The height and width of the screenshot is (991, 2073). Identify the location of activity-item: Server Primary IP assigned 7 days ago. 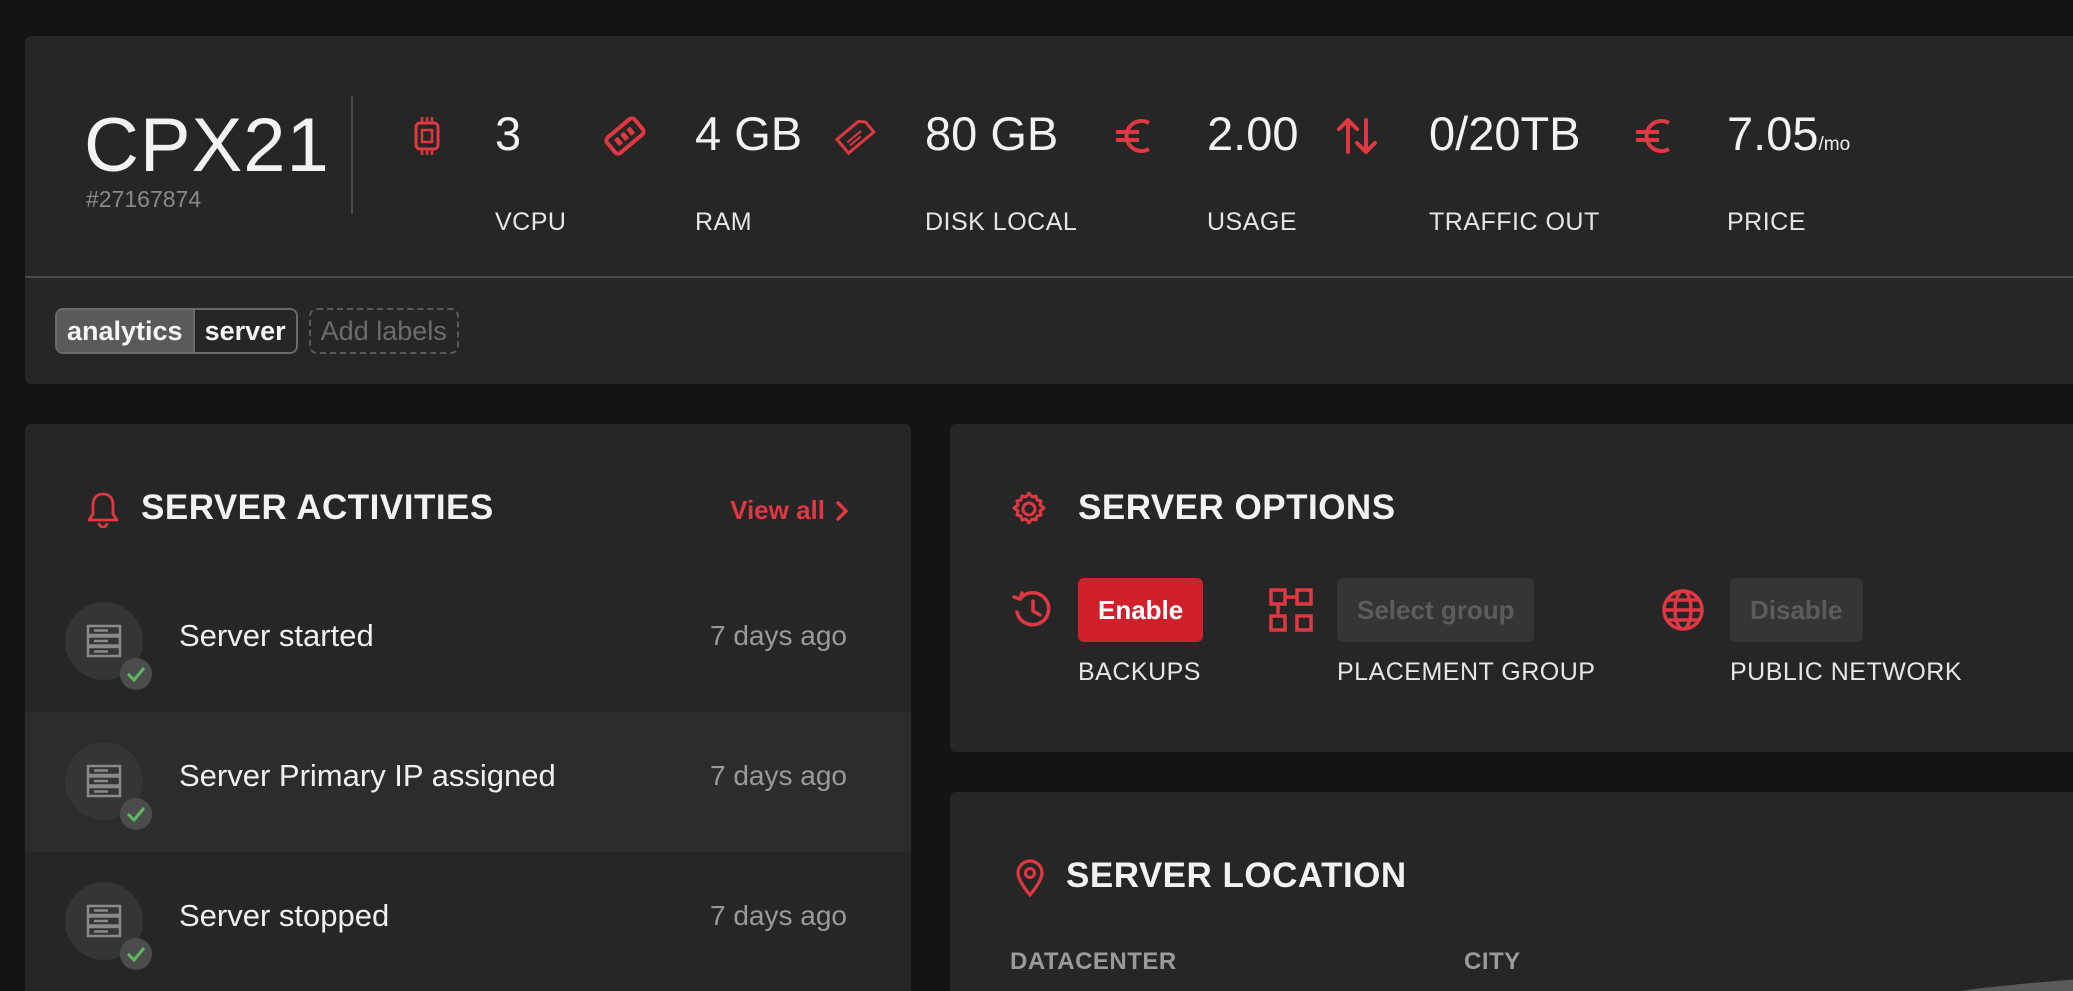
(468, 782).